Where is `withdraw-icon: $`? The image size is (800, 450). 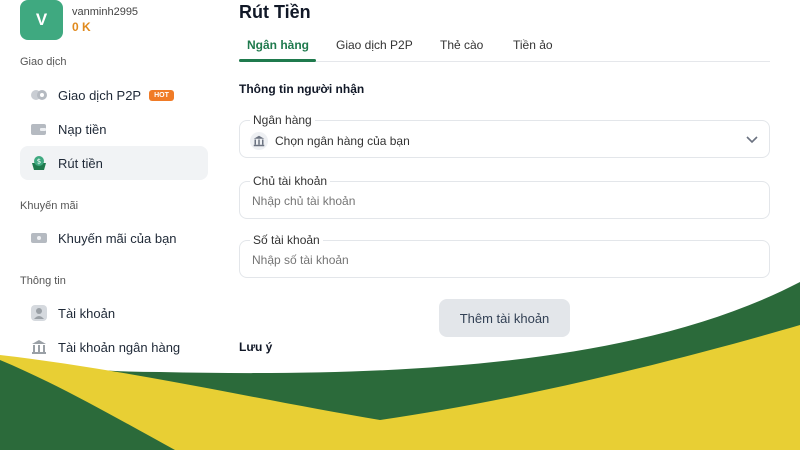
withdraw-icon: $ is located at coordinates (39, 163).